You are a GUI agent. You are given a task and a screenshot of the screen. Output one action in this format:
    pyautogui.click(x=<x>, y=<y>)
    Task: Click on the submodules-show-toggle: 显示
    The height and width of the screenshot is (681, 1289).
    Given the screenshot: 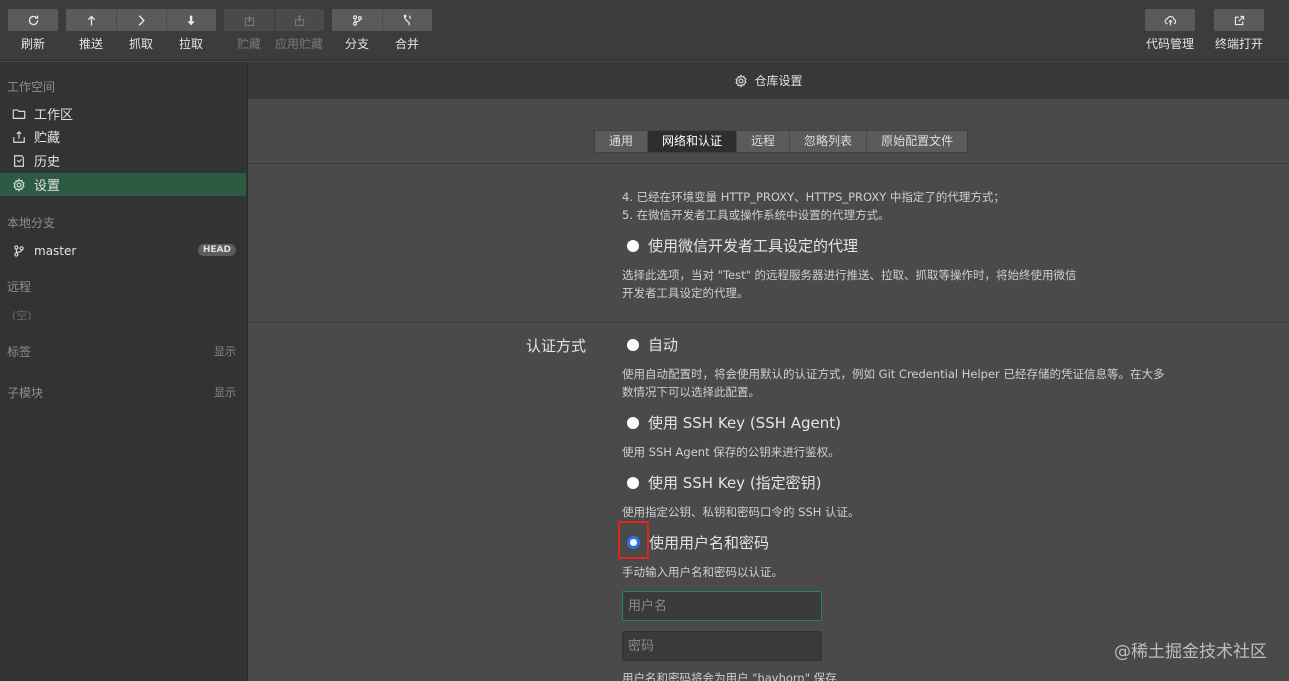 What is the action you would take?
    pyautogui.click(x=225, y=392)
    